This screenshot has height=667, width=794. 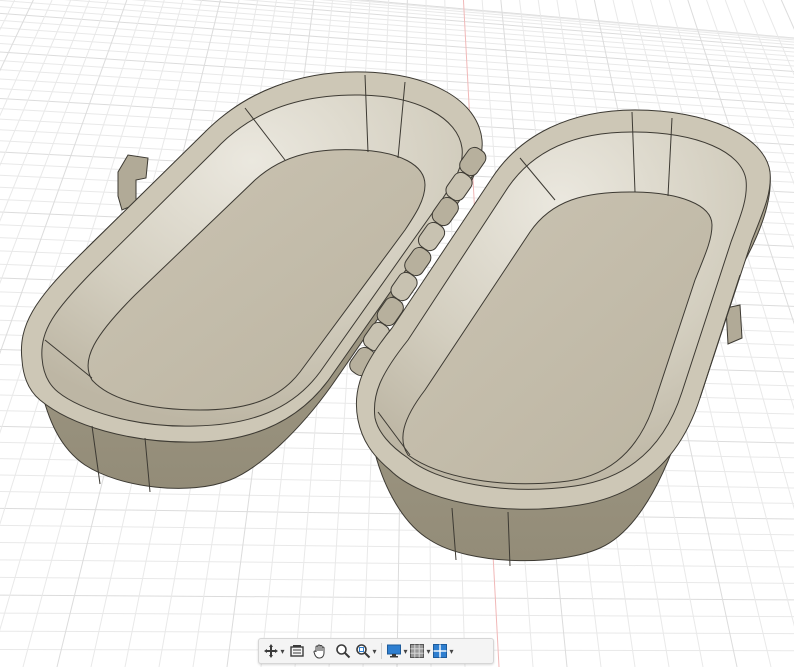 I want to click on zoom-icon, so click(x=343, y=651).